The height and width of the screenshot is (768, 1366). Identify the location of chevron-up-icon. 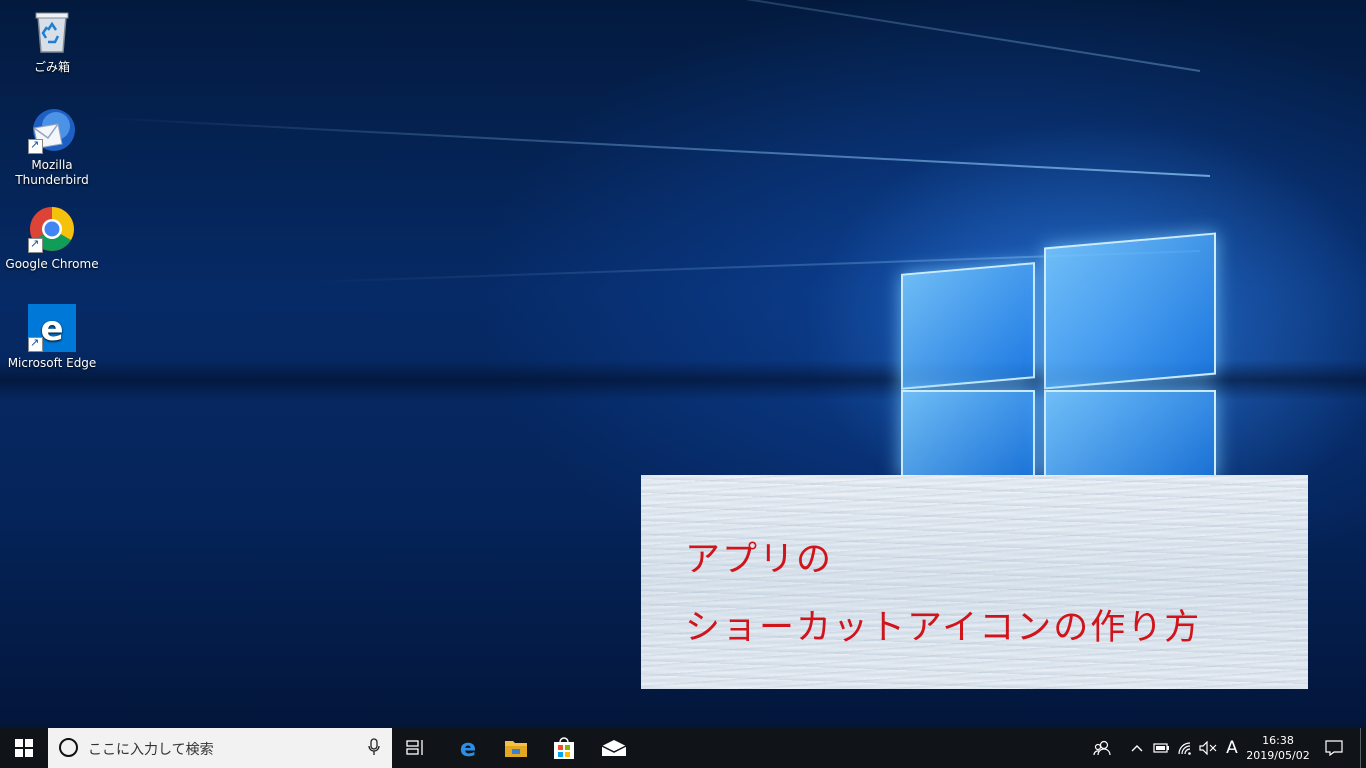
(1137, 748).